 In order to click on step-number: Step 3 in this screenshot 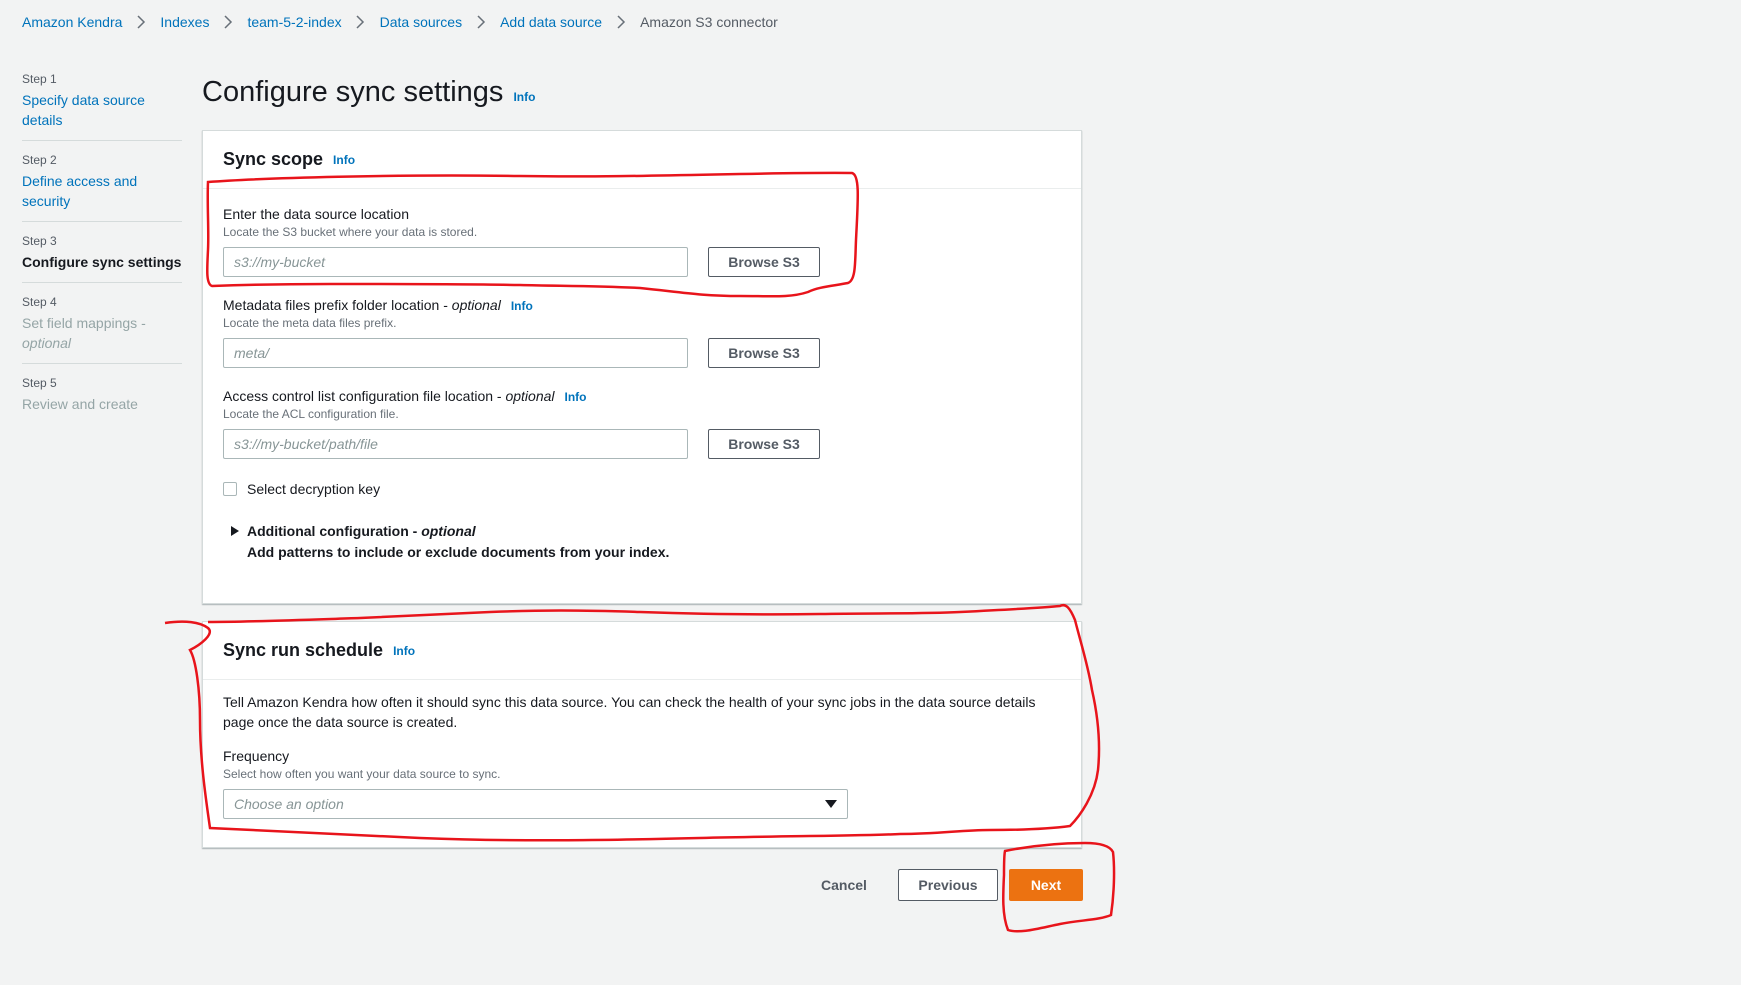, I will do `click(39, 241)`.